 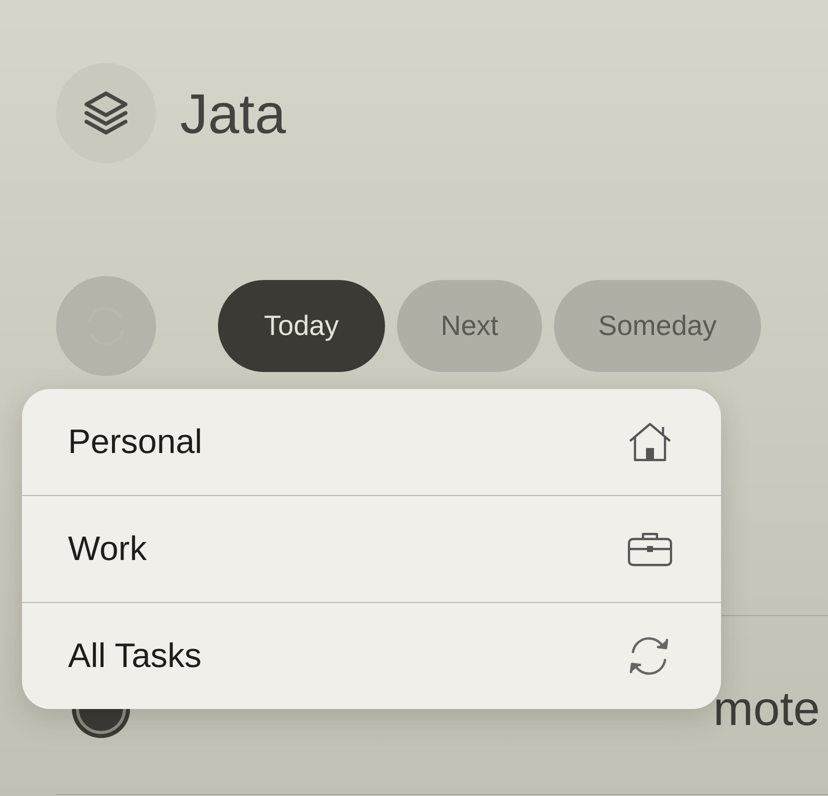 I want to click on menu-item: Personal, so click(x=371, y=442).